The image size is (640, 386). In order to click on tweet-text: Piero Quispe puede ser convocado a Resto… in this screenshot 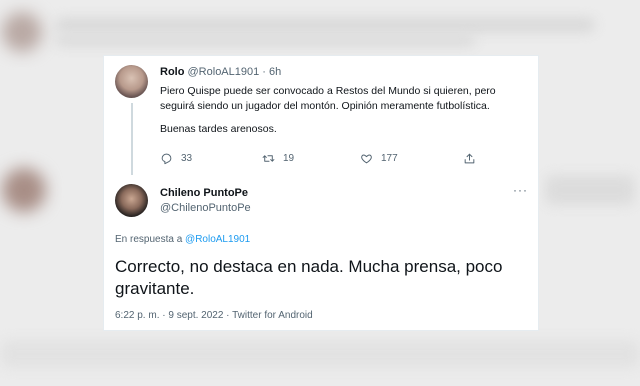, I will do `click(328, 98)`.